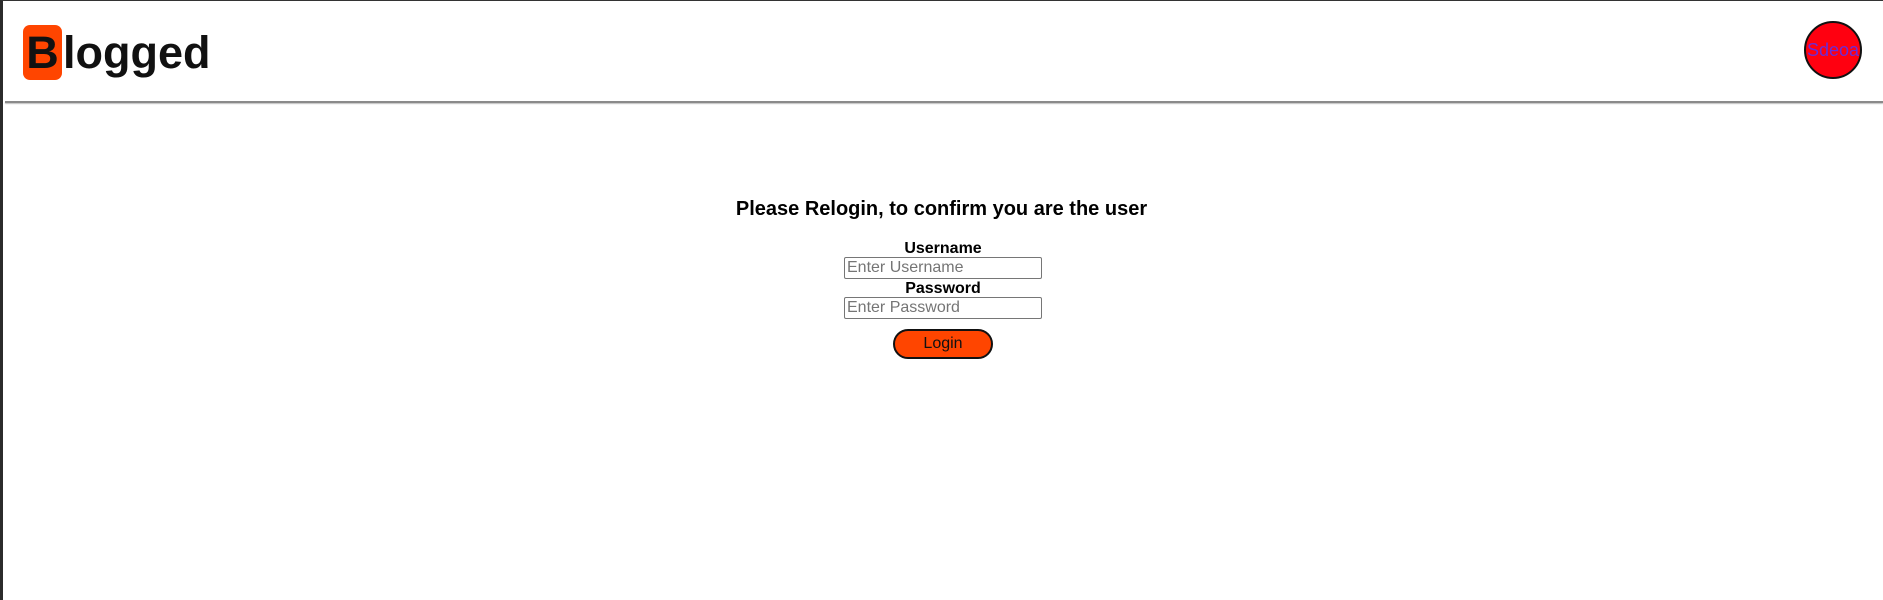 This screenshot has width=1883, height=600. I want to click on login-button: Login, so click(943, 344).